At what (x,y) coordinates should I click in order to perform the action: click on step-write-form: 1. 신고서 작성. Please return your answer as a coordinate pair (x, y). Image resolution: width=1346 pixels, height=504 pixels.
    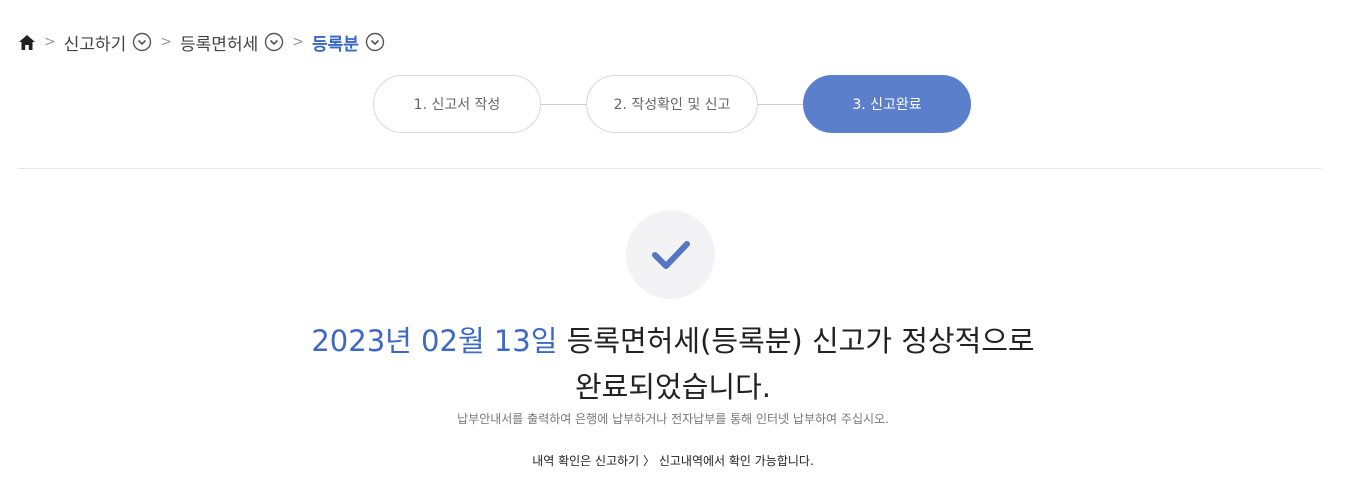
    Looking at the image, I should click on (457, 104).